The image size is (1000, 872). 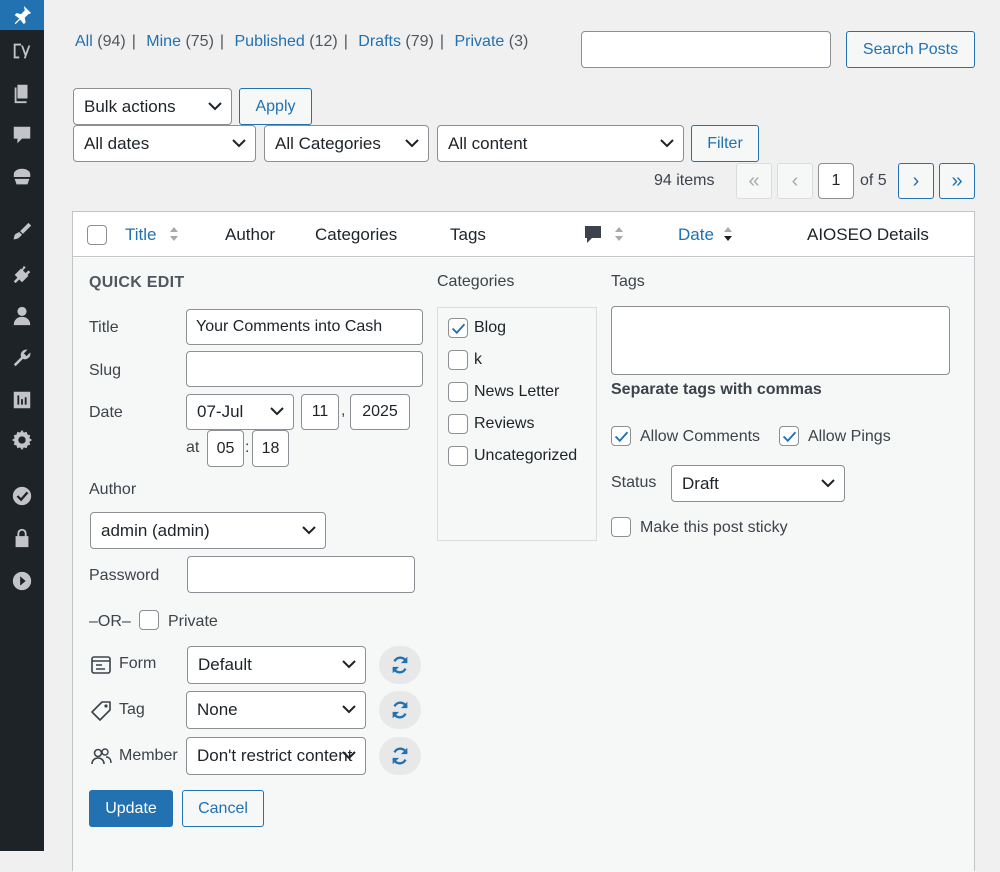 I want to click on category-item-k: k, so click(x=465, y=360).